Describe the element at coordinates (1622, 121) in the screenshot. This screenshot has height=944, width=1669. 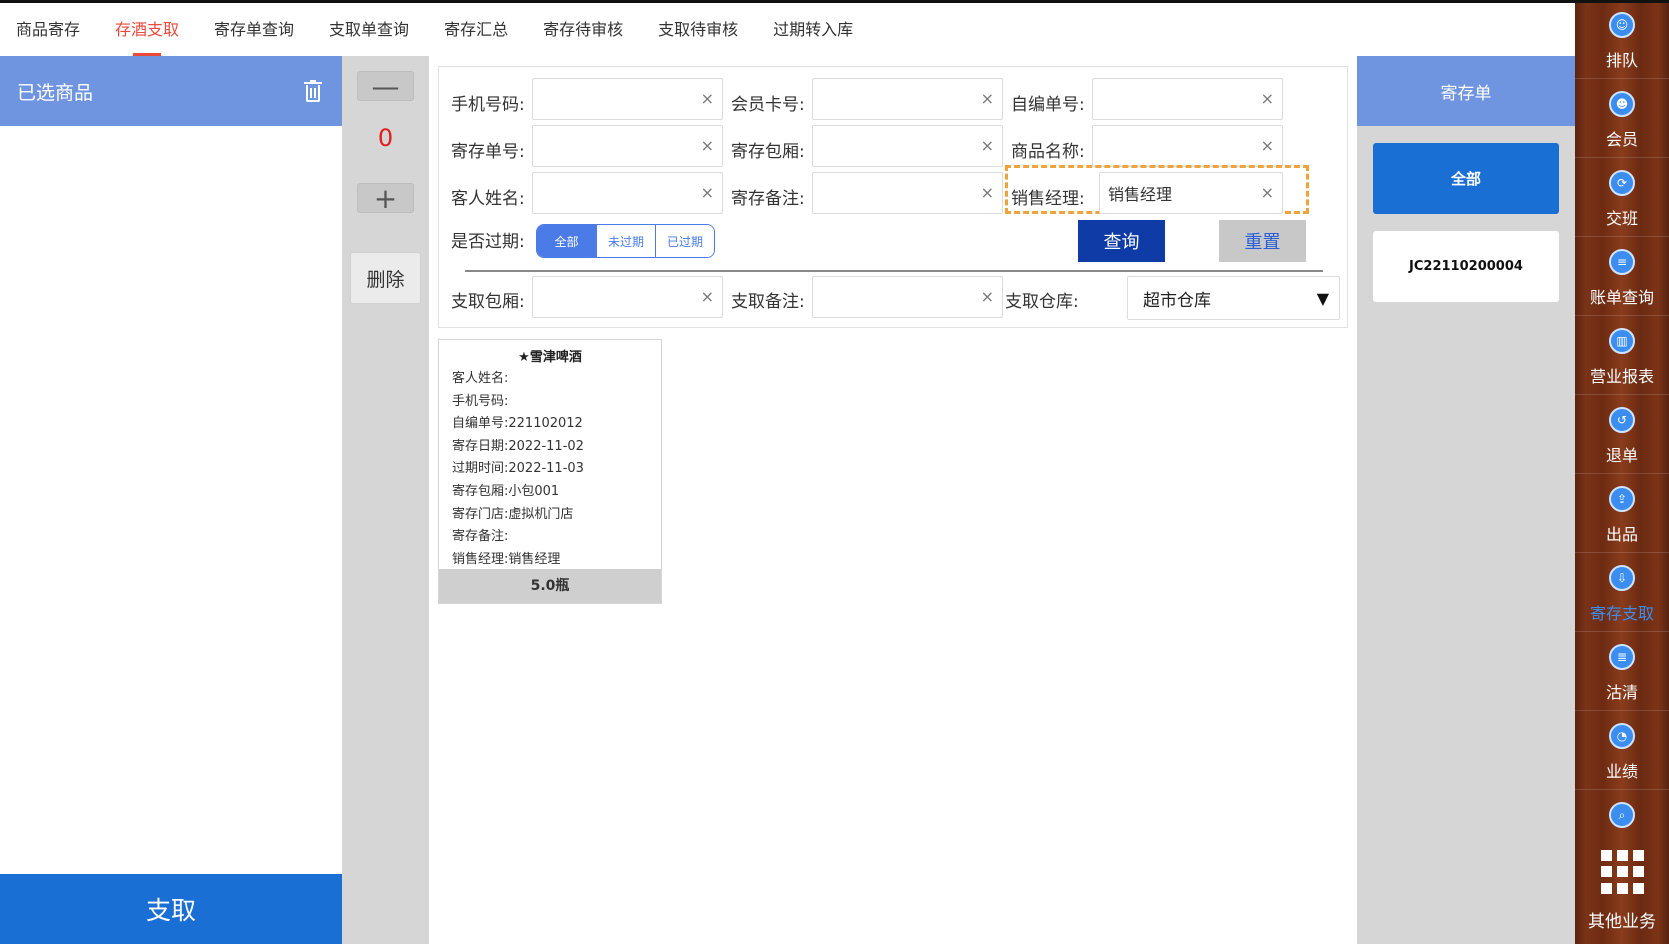
I see `sidebar-item-member: ☻ 会员` at that location.